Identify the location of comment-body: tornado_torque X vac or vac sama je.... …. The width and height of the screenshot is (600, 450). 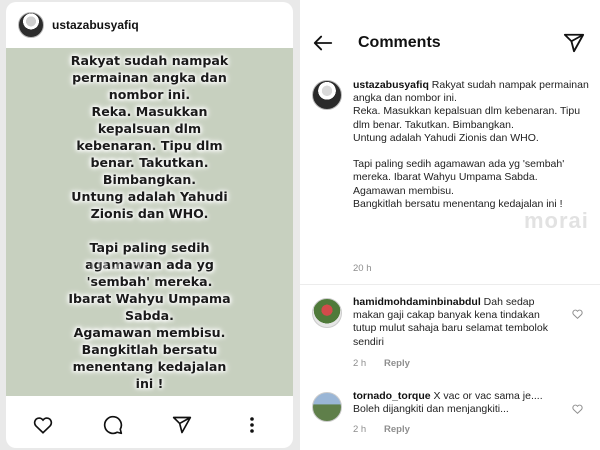
(455, 403).